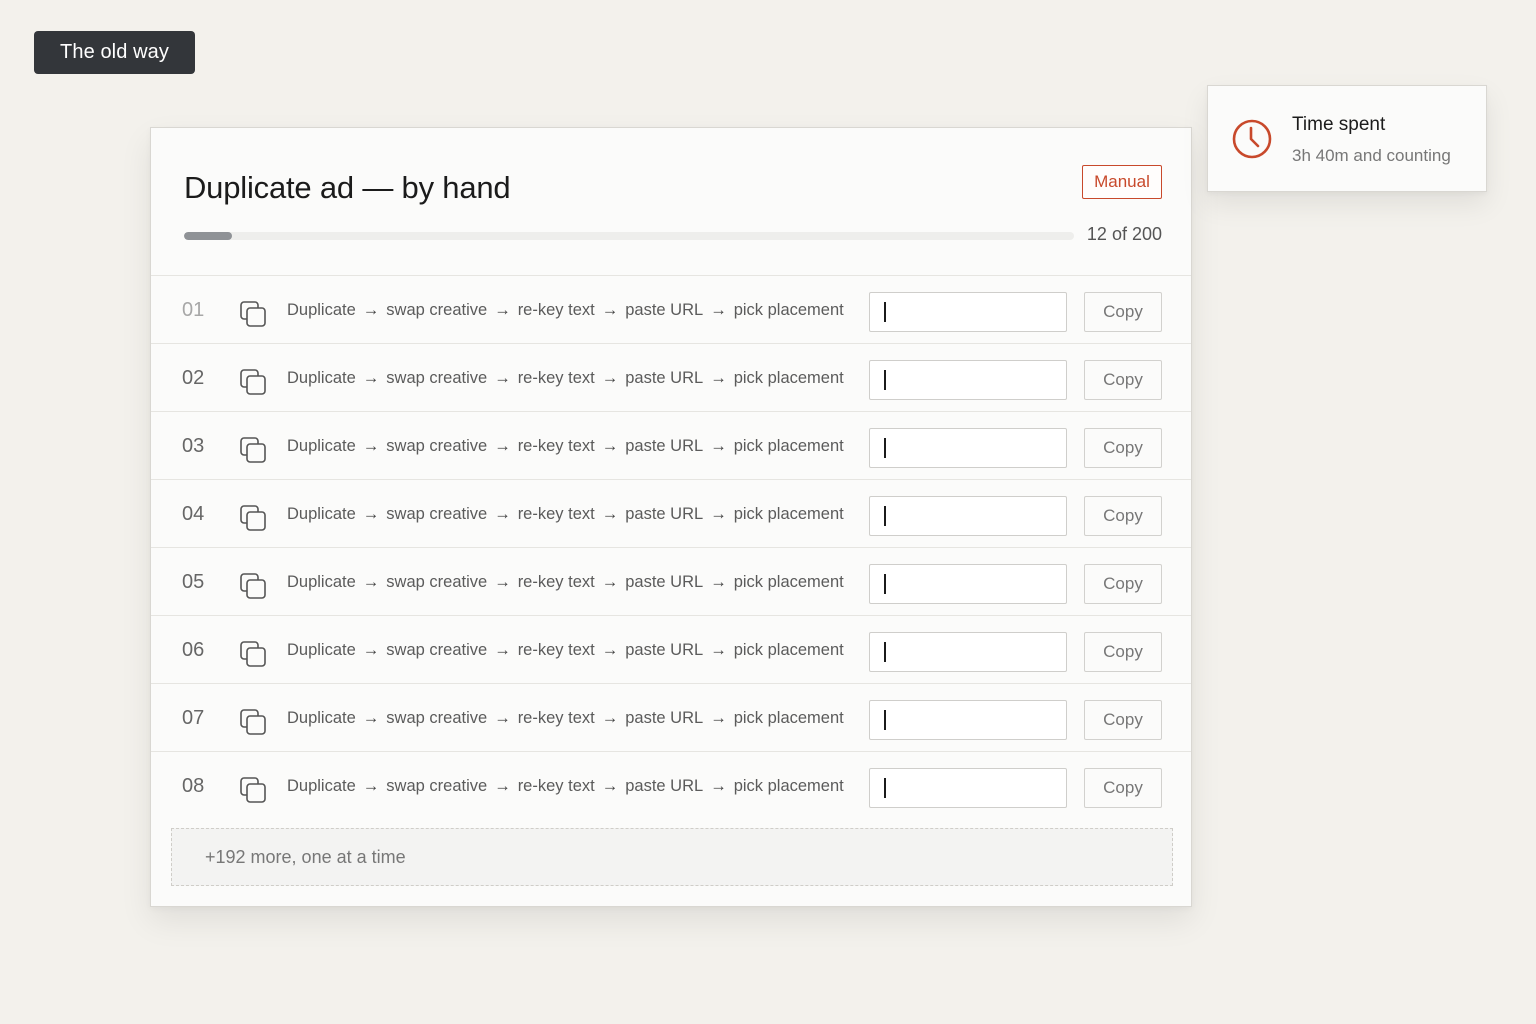 The width and height of the screenshot is (1536, 1024). I want to click on row-number: 08, so click(193, 786).